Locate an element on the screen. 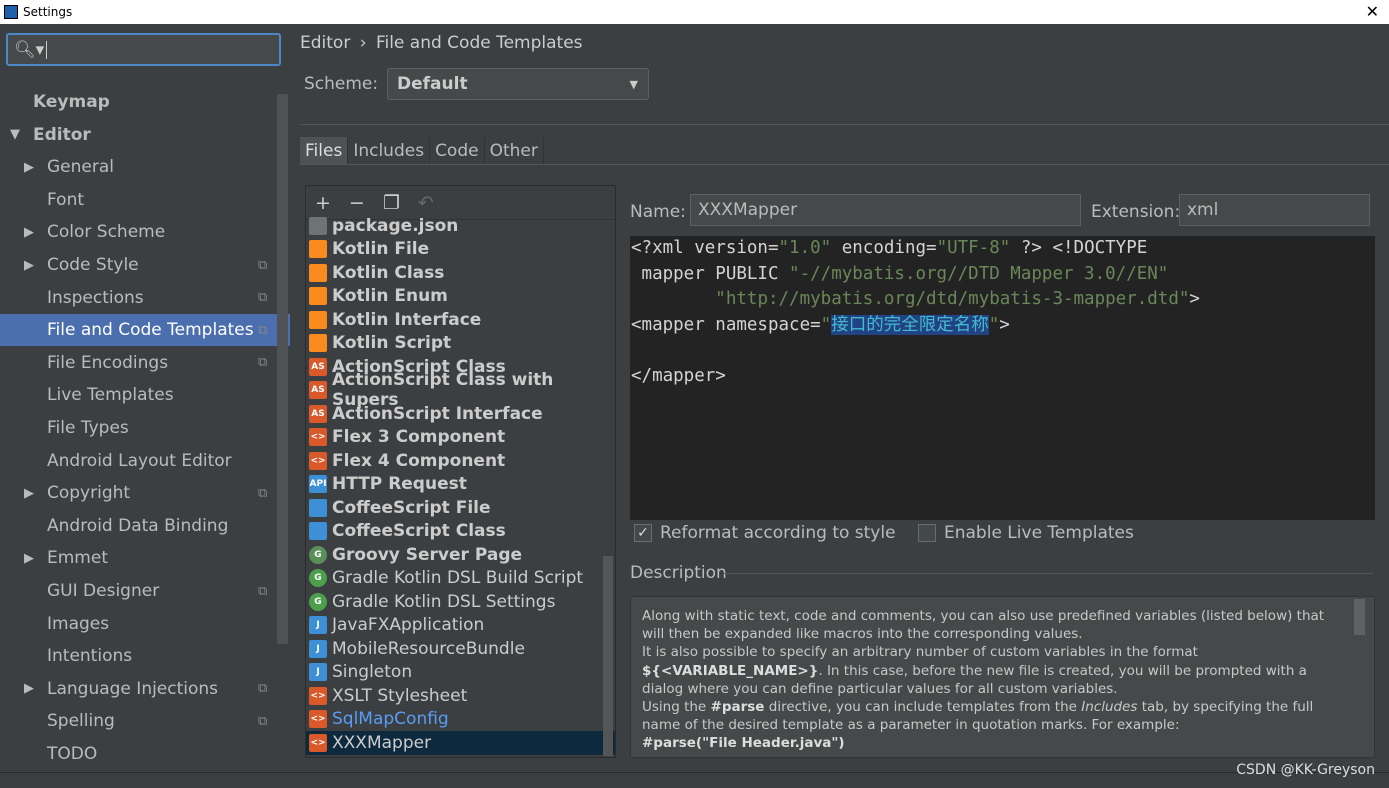 This screenshot has height=788, width=1389. list-scrollbar is located at coordinates (608, 656).